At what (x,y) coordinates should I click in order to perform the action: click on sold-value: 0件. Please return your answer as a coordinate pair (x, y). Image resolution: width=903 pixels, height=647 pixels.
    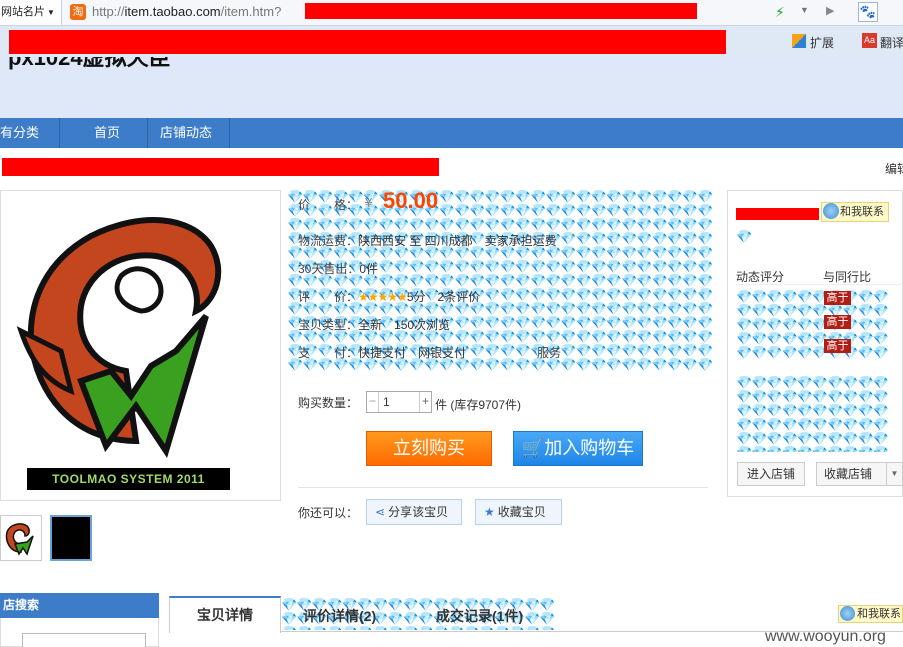
    Looking at the image, I should click on (369, 269).